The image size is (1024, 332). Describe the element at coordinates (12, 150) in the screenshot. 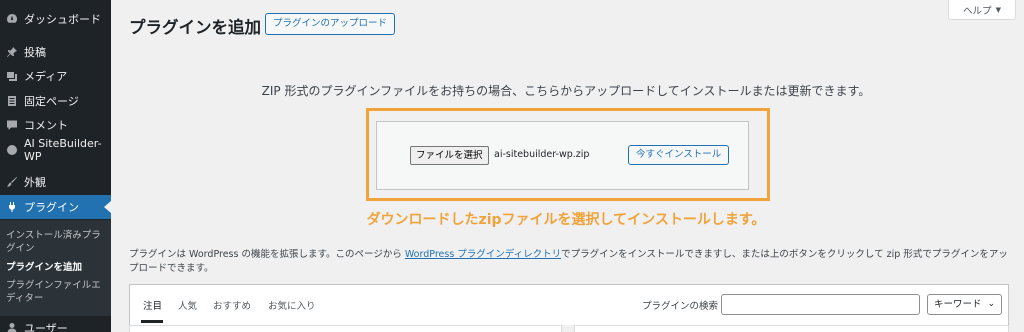

I see `plugin-logo-icon` at that location.